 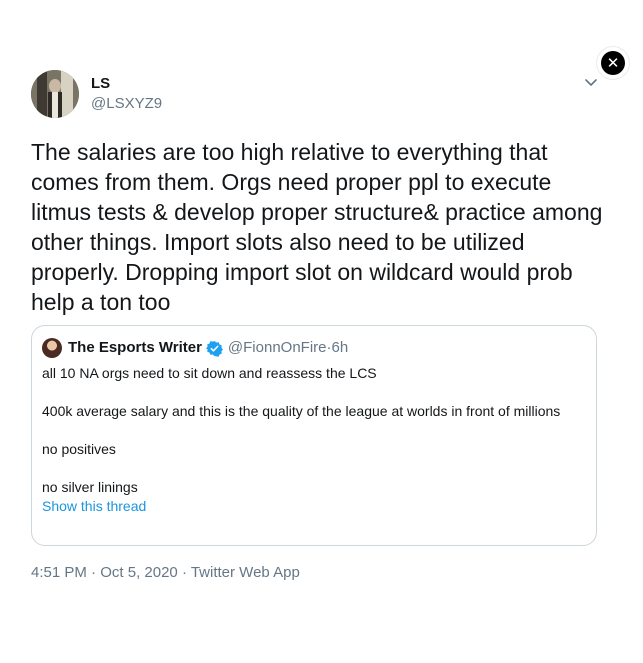 What do you see at coordinates (126, 104) in the screenshot?
I see `author-handle: @LSXYZ9` at bounding box center [126, 104].